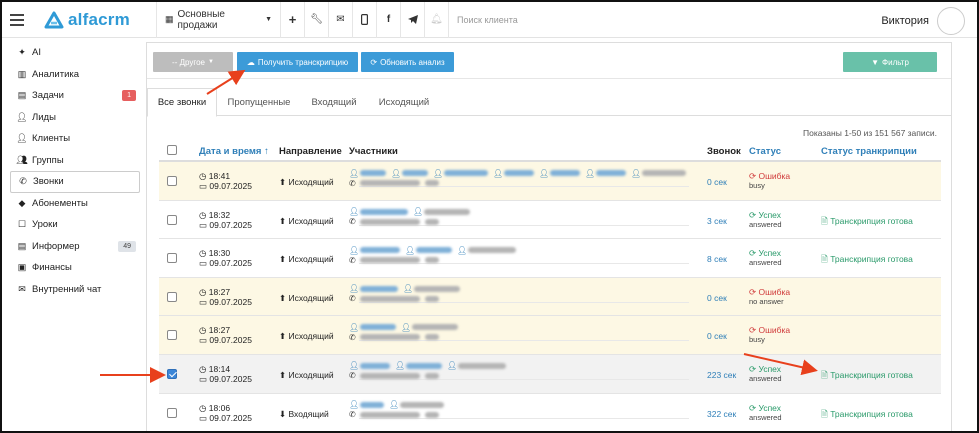  I want to click on sidebar-item-label: Аналитика, so click(56, 74).